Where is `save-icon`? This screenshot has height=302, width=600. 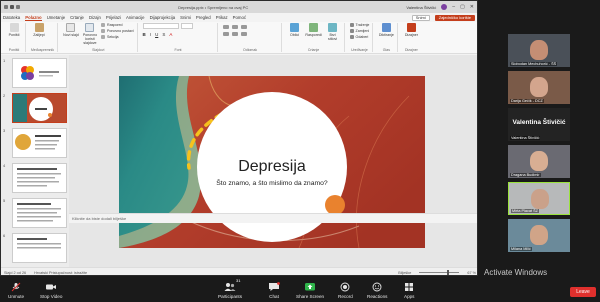 save-icon is located at coordinates (12, 7).